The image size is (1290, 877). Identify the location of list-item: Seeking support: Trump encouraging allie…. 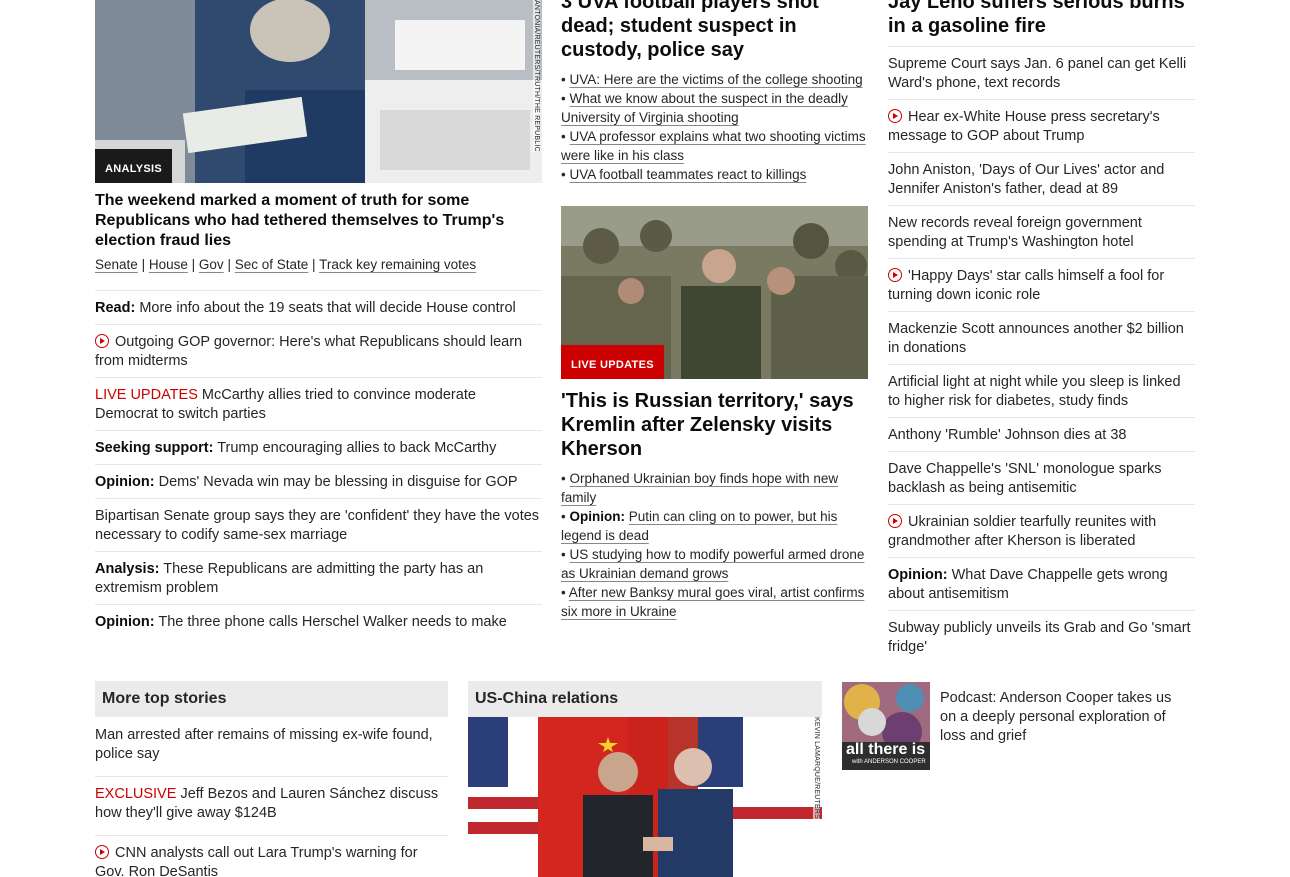
(318, 448).